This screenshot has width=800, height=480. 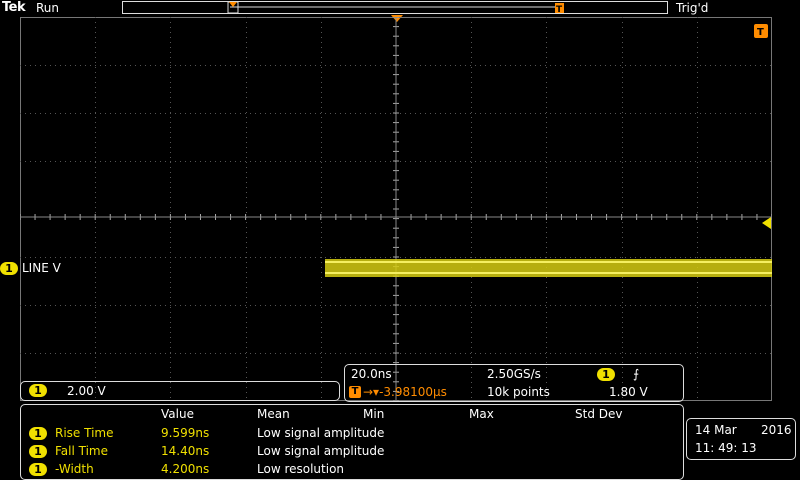 I want to click on trigger-level: 1.80 V, so click(x=628, y=392).